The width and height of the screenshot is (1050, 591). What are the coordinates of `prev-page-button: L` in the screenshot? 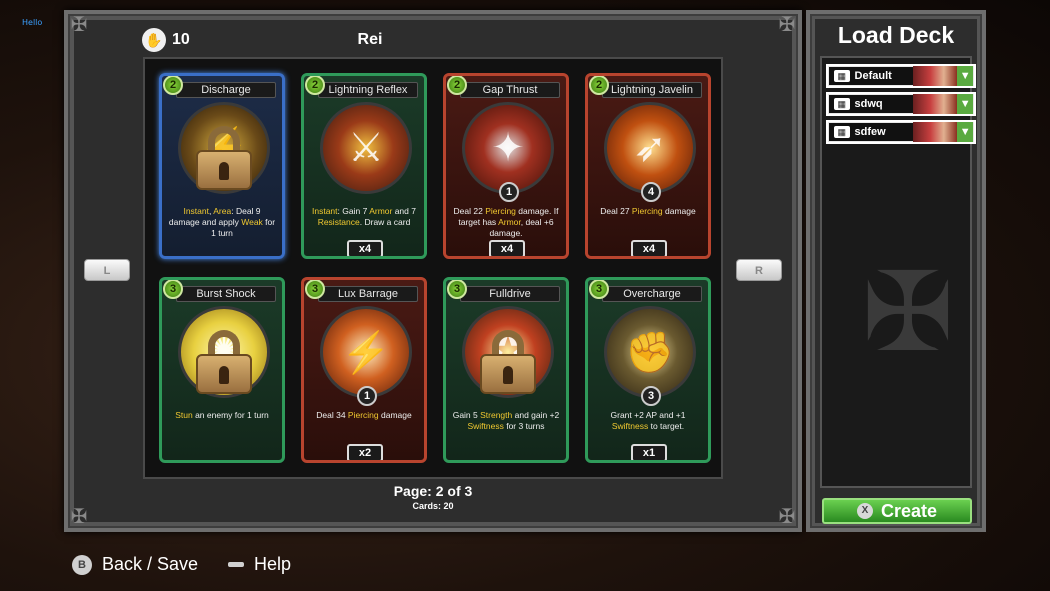 It's located at (107, 270).